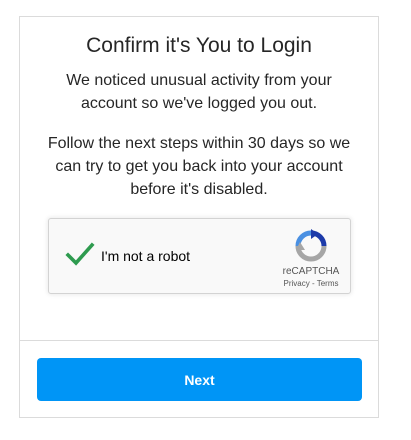 This screenshot has width=411, height=440. I want to click on terms-link: Terms, so click(328, 283).